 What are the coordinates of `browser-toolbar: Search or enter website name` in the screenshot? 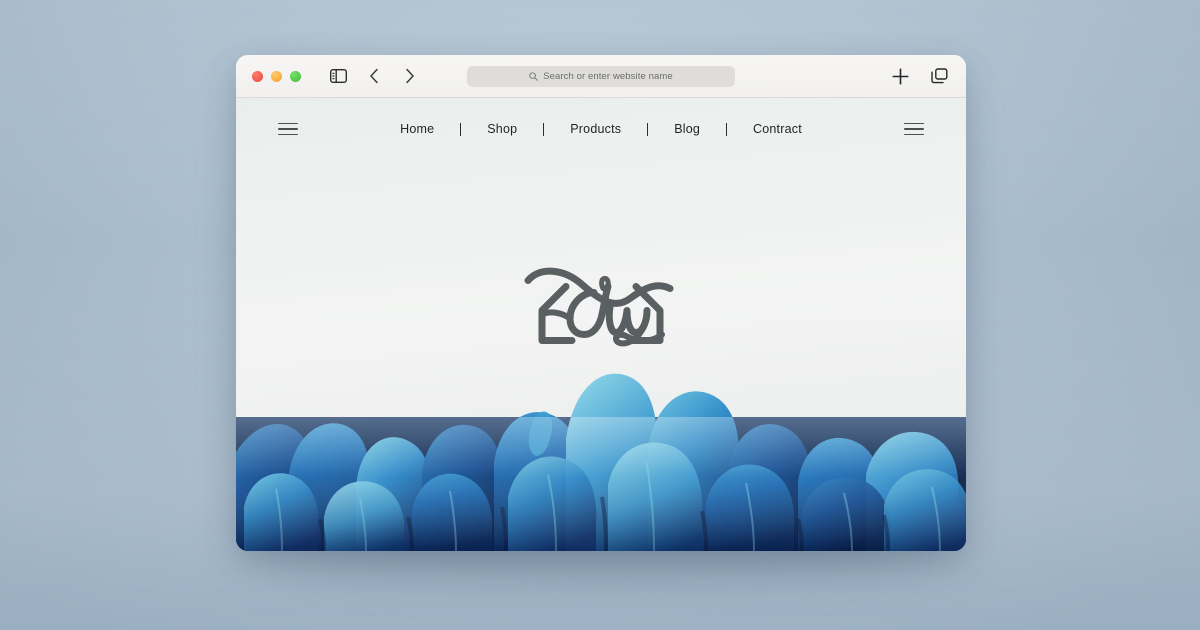 It's located at (601, 76).